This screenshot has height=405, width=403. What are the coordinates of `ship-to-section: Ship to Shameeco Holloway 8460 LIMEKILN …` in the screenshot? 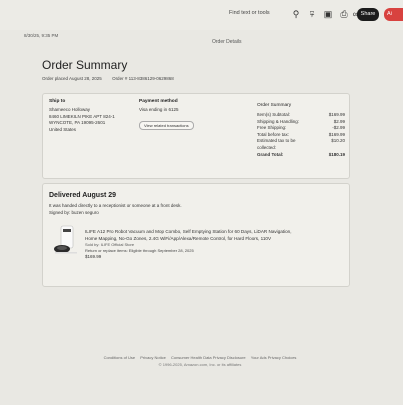 It's located at (93, 116).